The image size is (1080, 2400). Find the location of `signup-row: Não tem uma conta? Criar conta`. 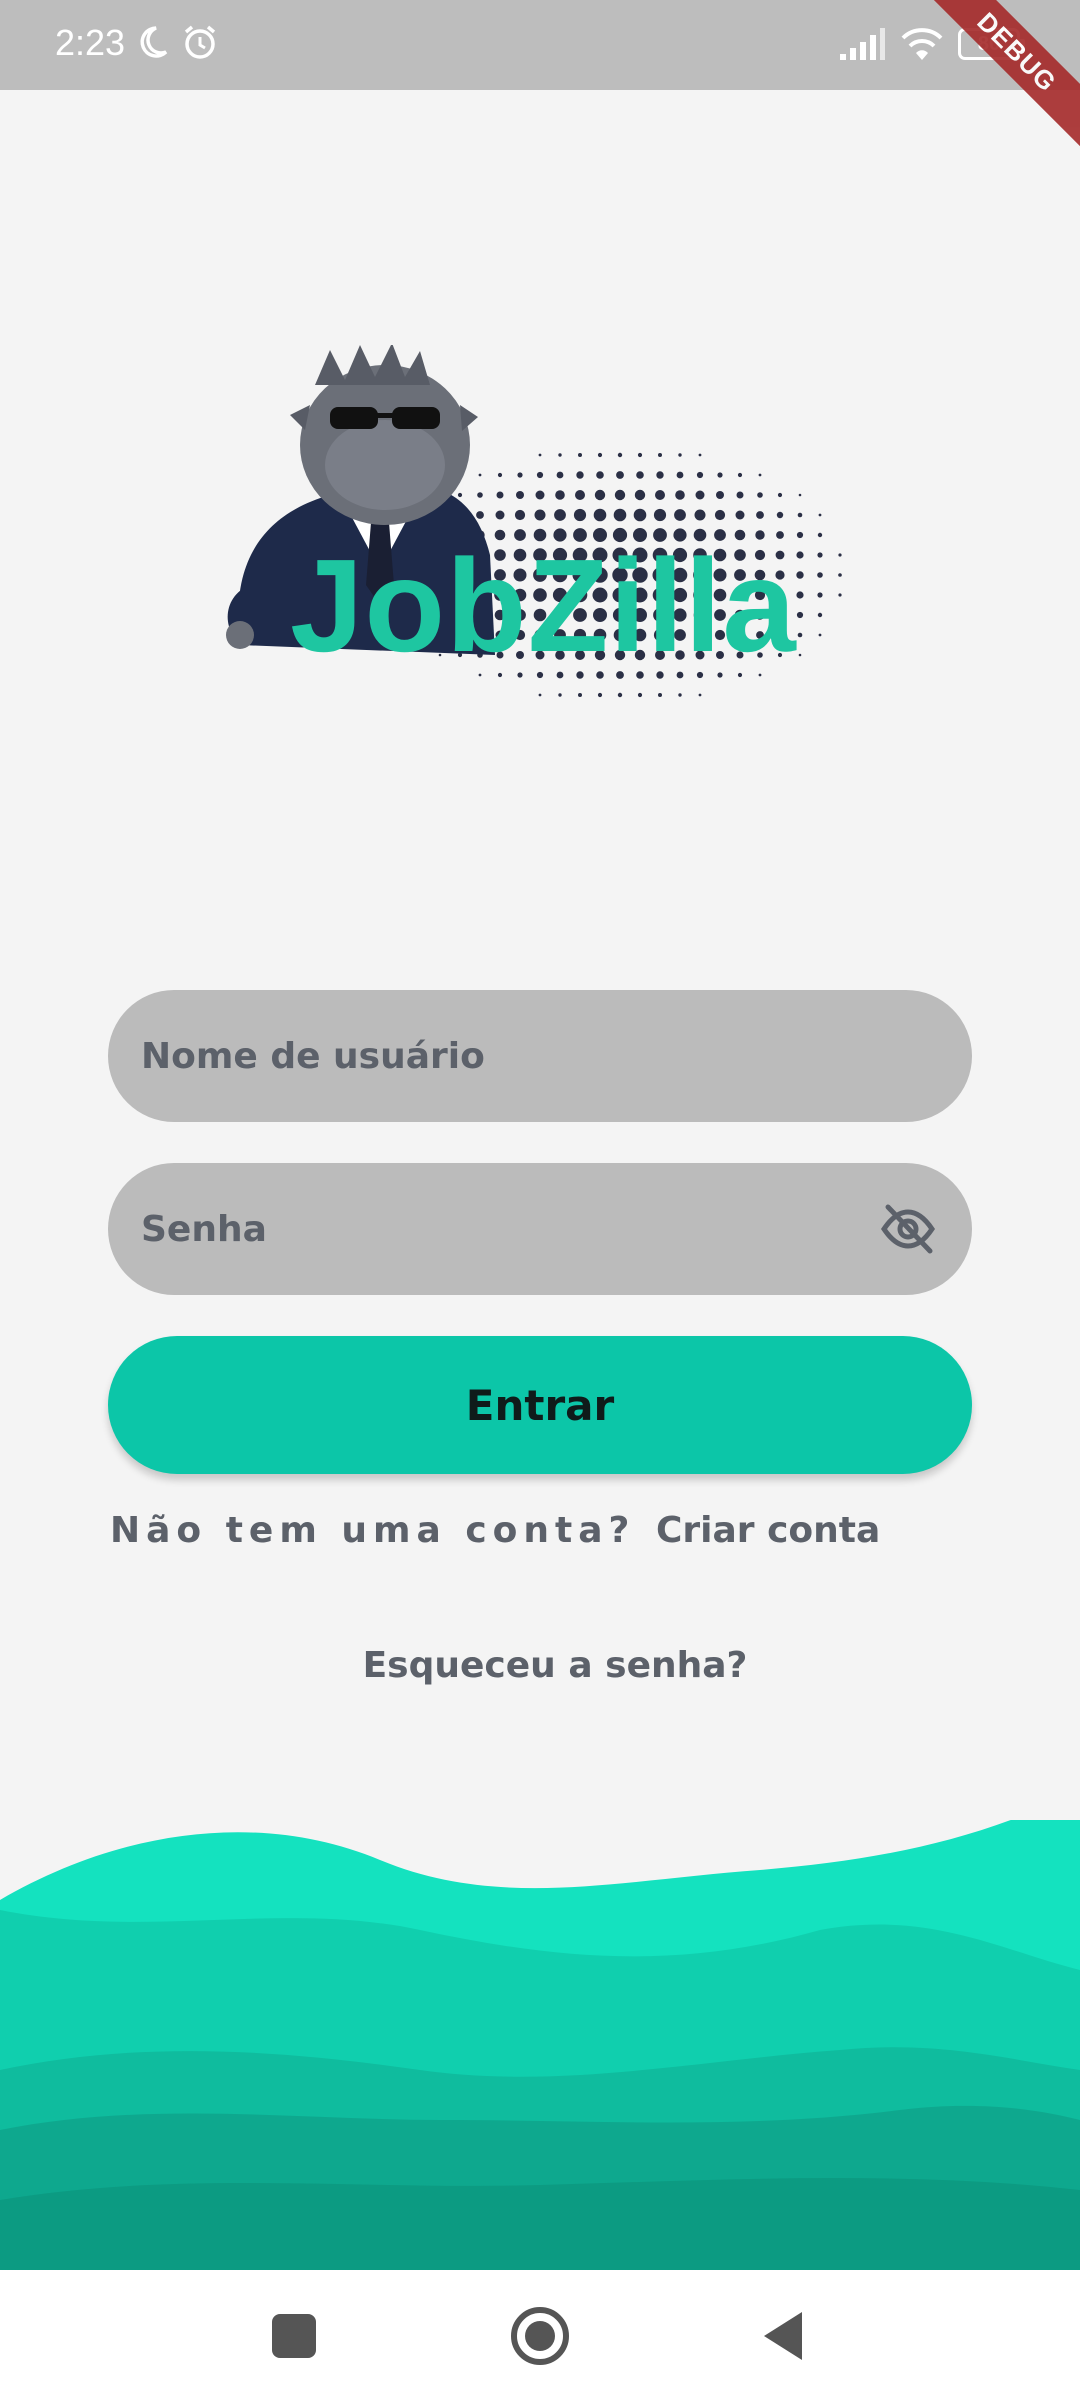

signup-row: Não tem uma conta? Criar conta is located at coordinates (495, 1530).